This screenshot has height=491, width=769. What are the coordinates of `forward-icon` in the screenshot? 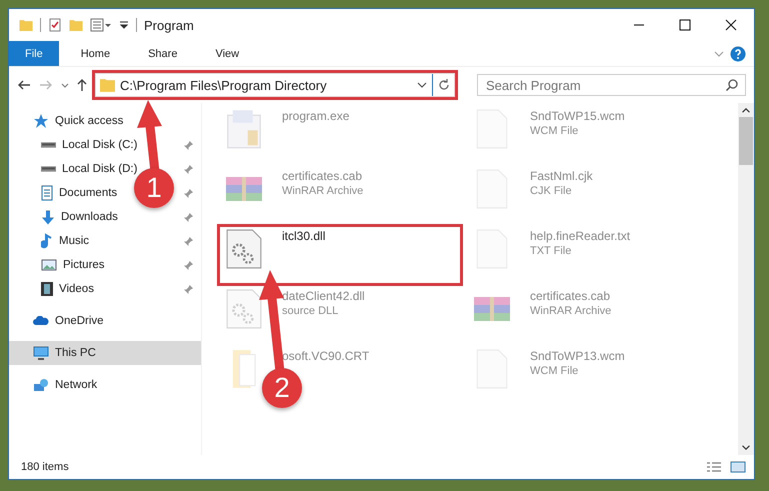 It's located at (46, 85).